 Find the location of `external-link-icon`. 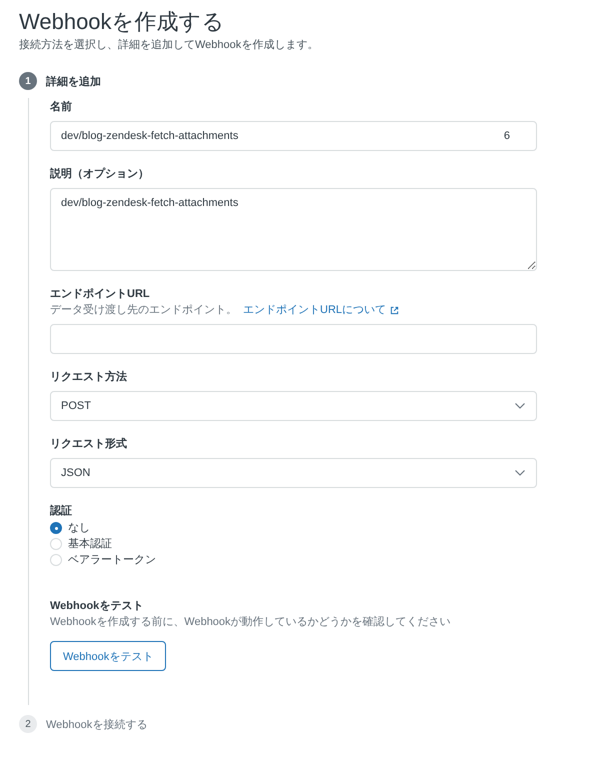

external-link-icon is located at coordinates (395, 310).